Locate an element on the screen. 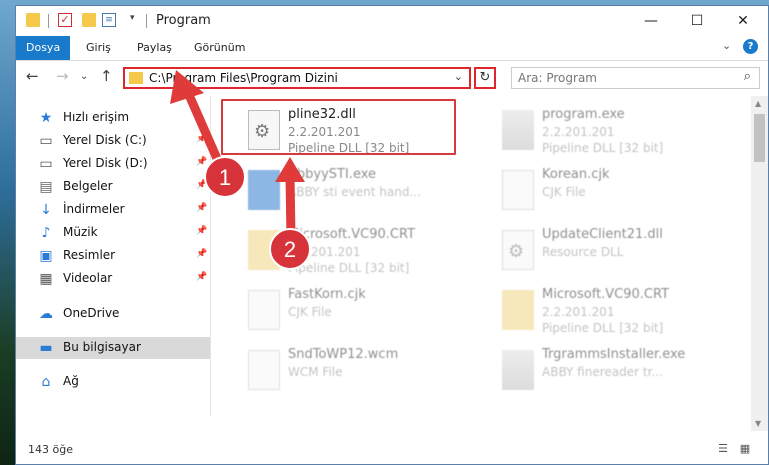 This screenshot has width=769, height=465. sidebar-item-network: ⌂ Ağ is located at coordinates (113, 382).